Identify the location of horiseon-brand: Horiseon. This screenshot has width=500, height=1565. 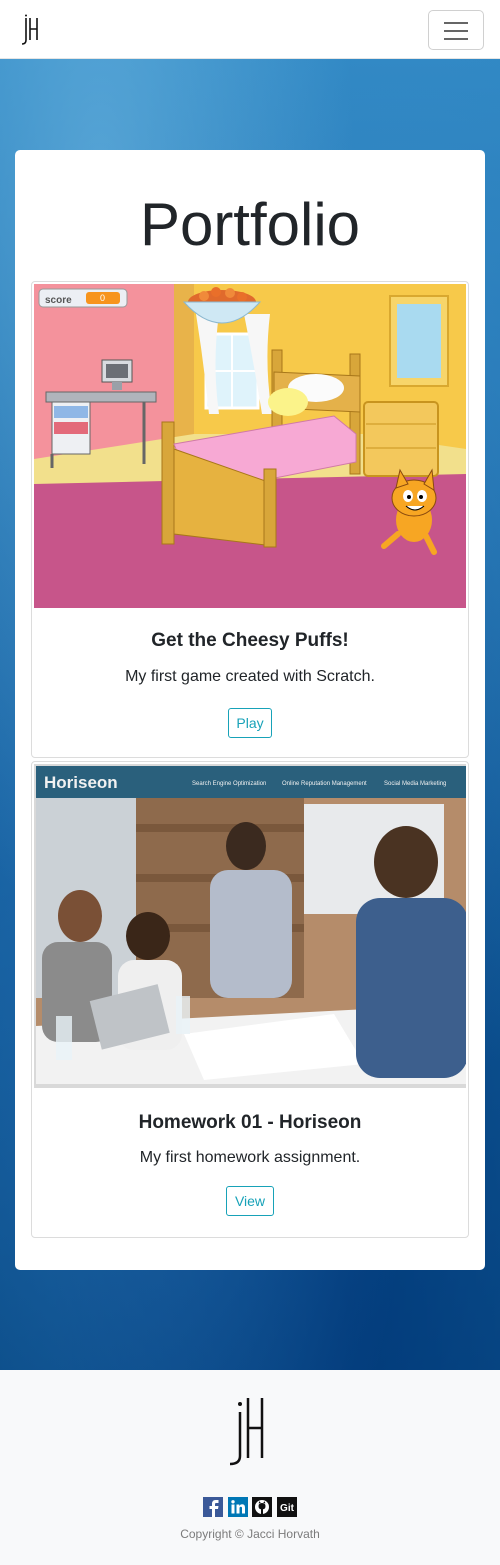
(81, 782).